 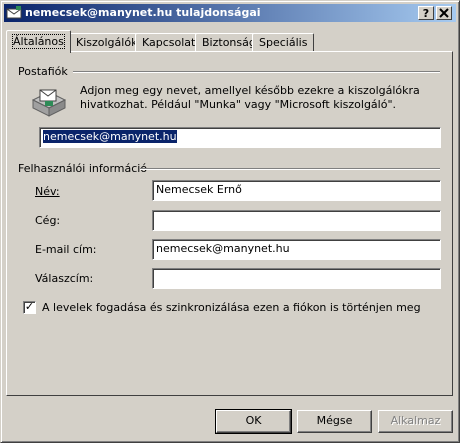 I want to click on help-button: ?, so click(x=426, y=13).